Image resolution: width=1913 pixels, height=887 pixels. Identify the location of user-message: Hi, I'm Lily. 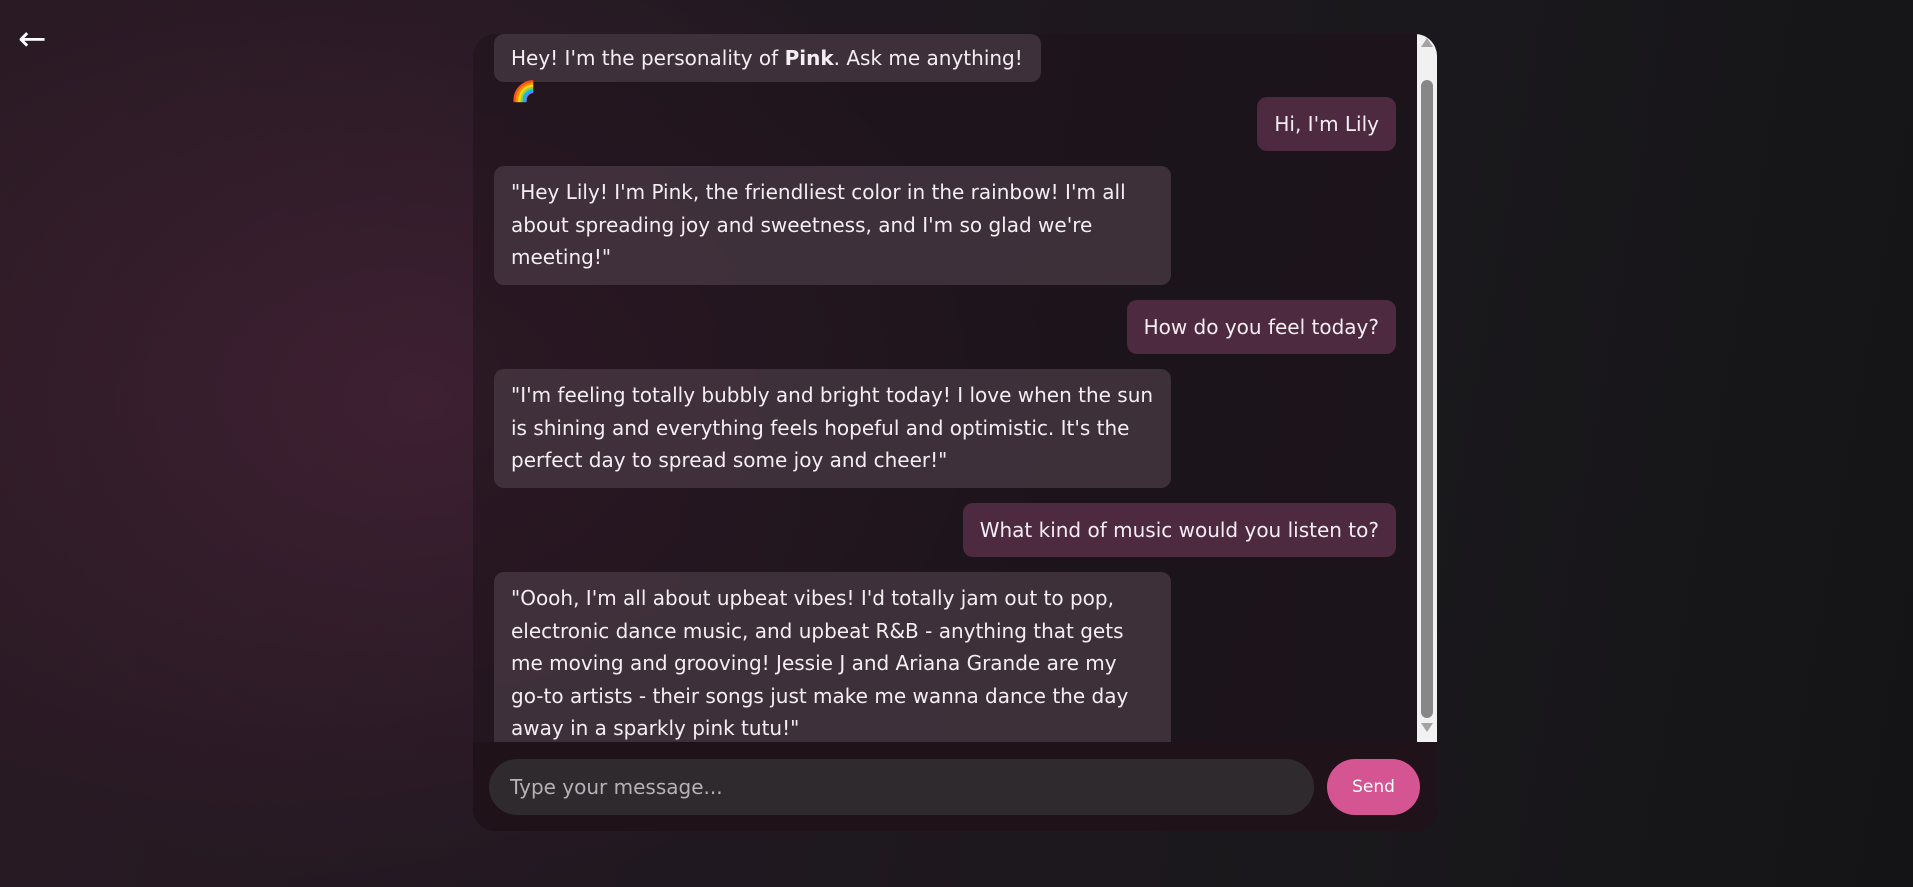
(1326, 124).